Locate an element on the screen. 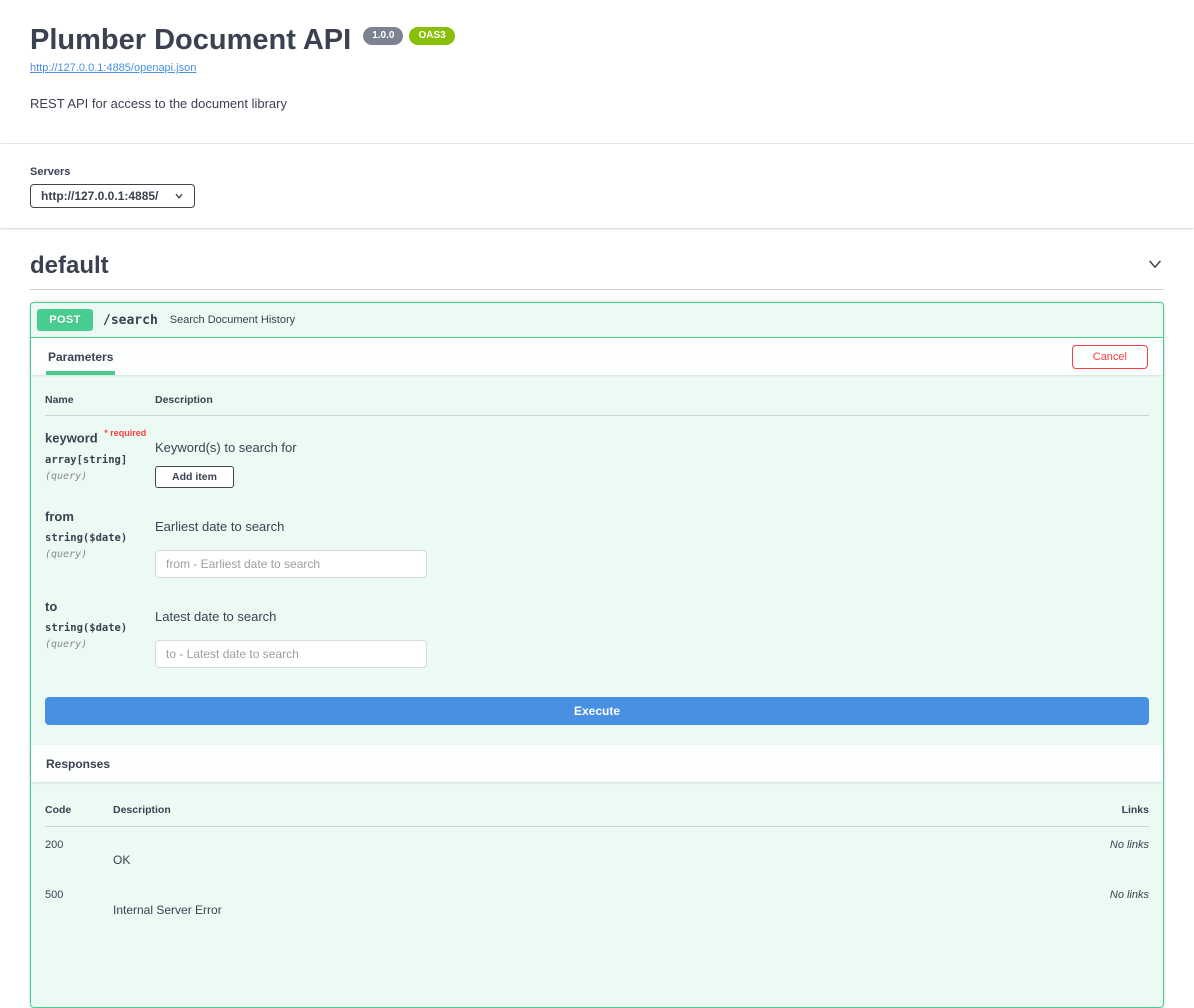 This screenshot has width=1194, height=1008. execute-button: Execute is located at coordinates (597, 711).